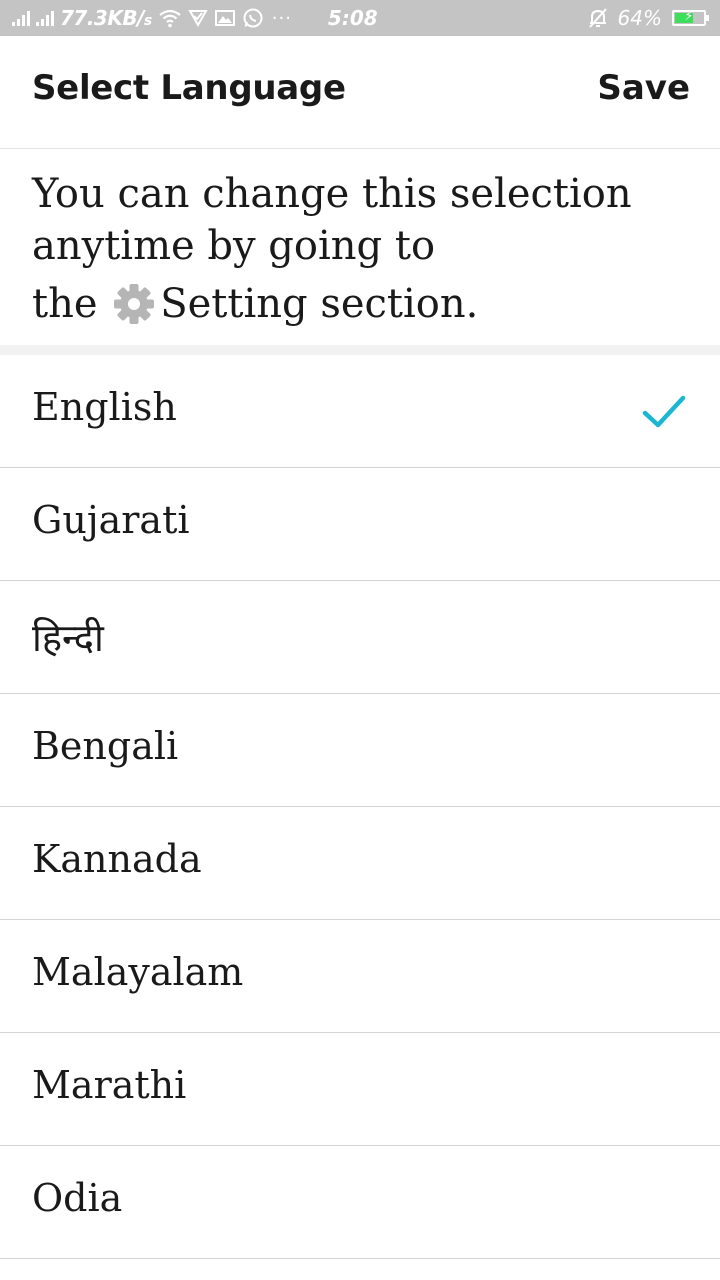 The height and width of the screenshot is (1280, 720). I want to click on status-bar-right: 64% ⚡, so click(648, 18).